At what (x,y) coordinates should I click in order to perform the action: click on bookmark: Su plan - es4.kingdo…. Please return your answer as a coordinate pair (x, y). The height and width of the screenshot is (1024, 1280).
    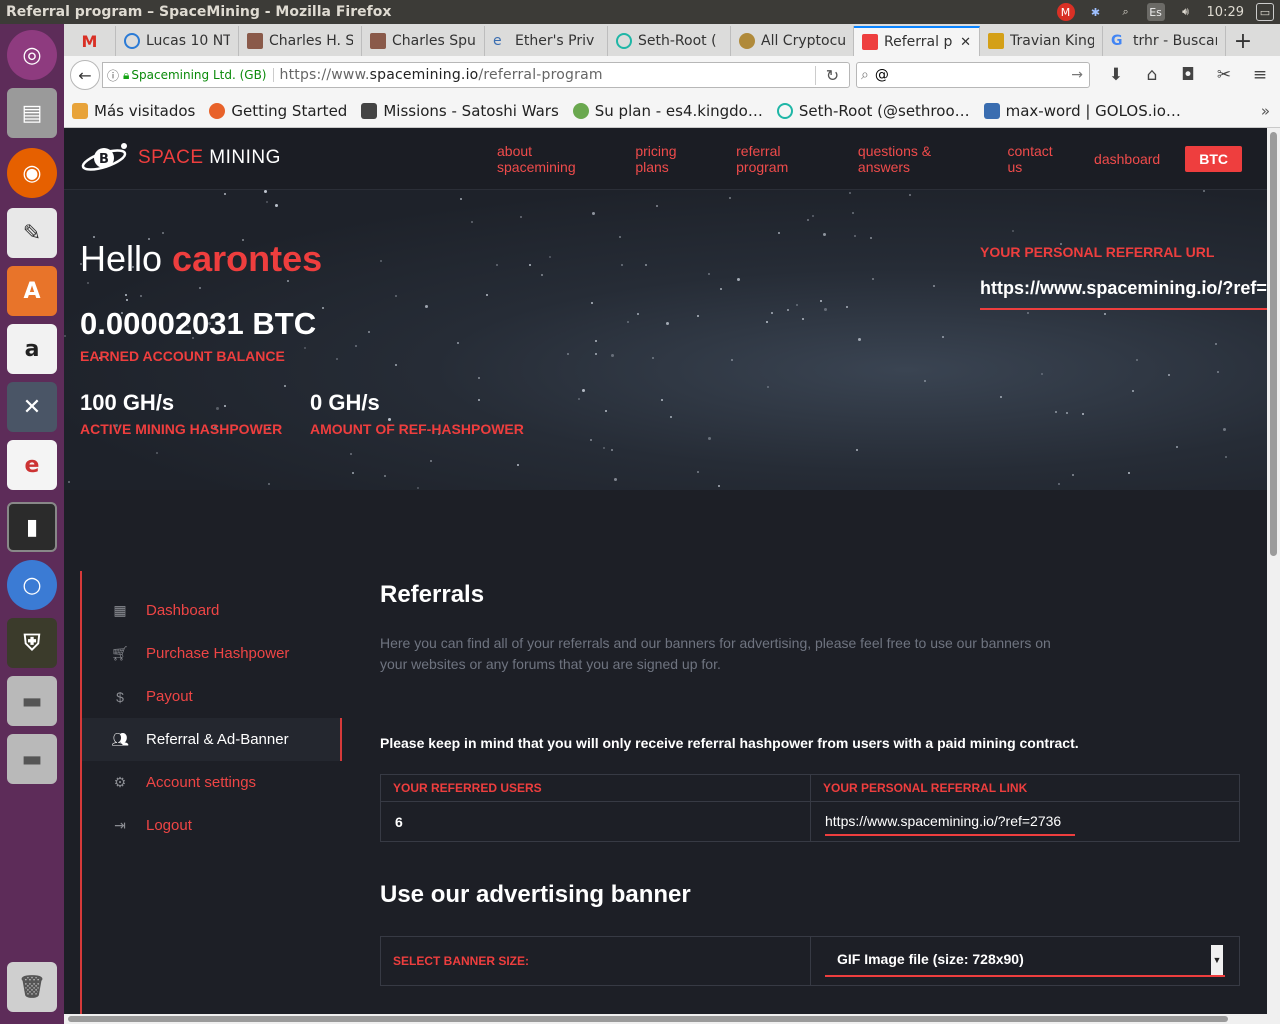
    Looking at the image, I should click on (667, 111).